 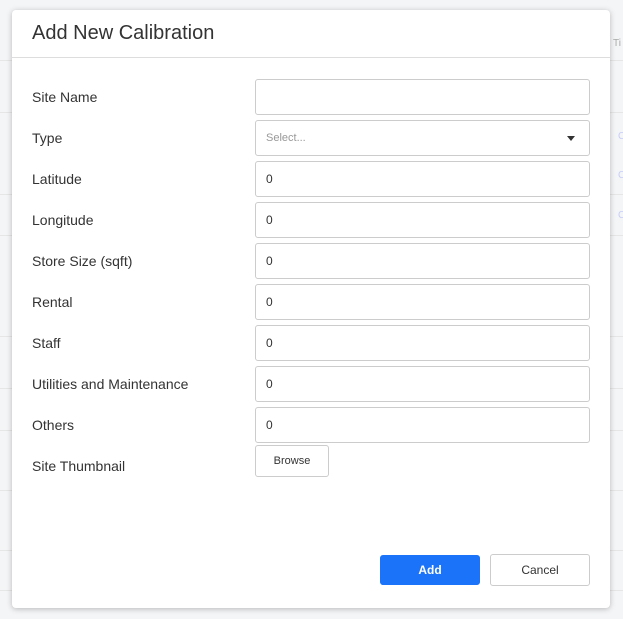 What do you see at coordinates (52, 302) in the screenshot?
I see `rental-label: Rental` at bounding box center [52, 302].